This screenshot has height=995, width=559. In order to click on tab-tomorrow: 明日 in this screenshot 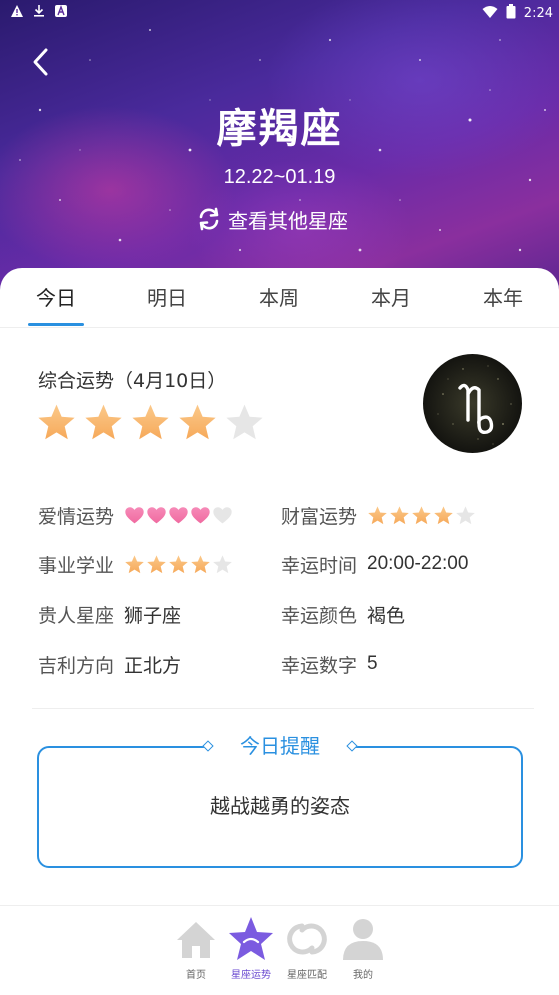, I will do `click(167, 296)`.